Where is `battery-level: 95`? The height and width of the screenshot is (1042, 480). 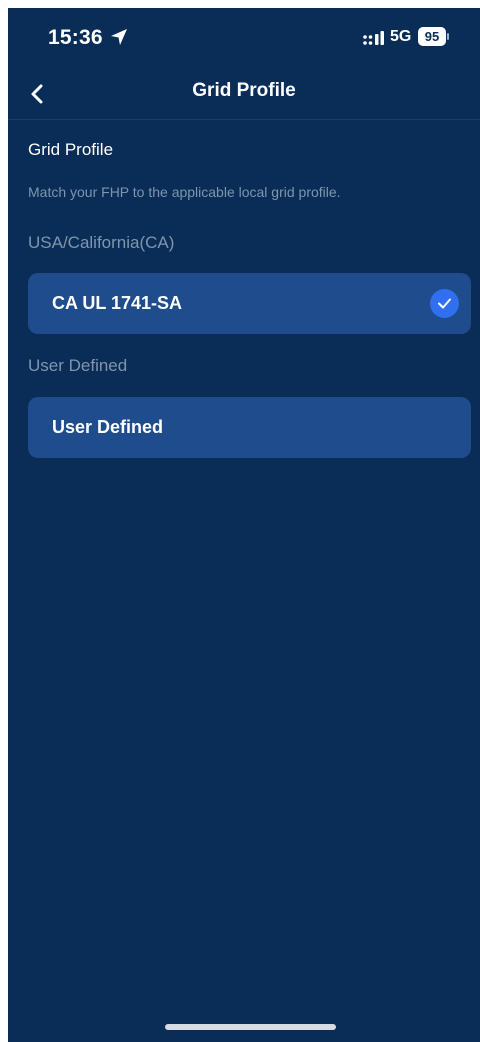
battery-level: 95 is located at coordinates (432, 36).